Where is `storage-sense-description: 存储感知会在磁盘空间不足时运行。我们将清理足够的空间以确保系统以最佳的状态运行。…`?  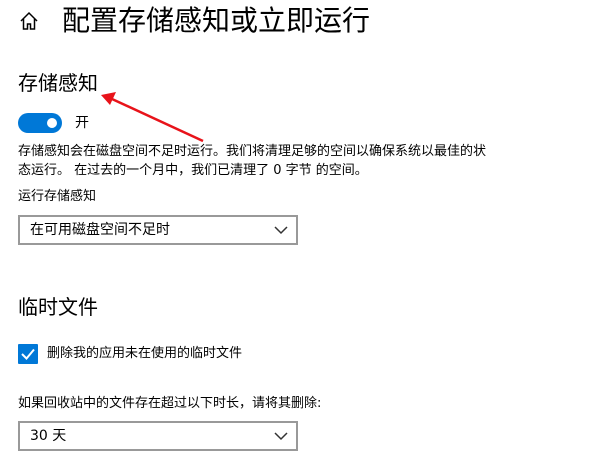
storage-sense-description: 存储感知会在磁盘空间不足时运行。我们将清理足够的空间以确保系统以最佳的状态运行。… is located at coordinates (252, 161).